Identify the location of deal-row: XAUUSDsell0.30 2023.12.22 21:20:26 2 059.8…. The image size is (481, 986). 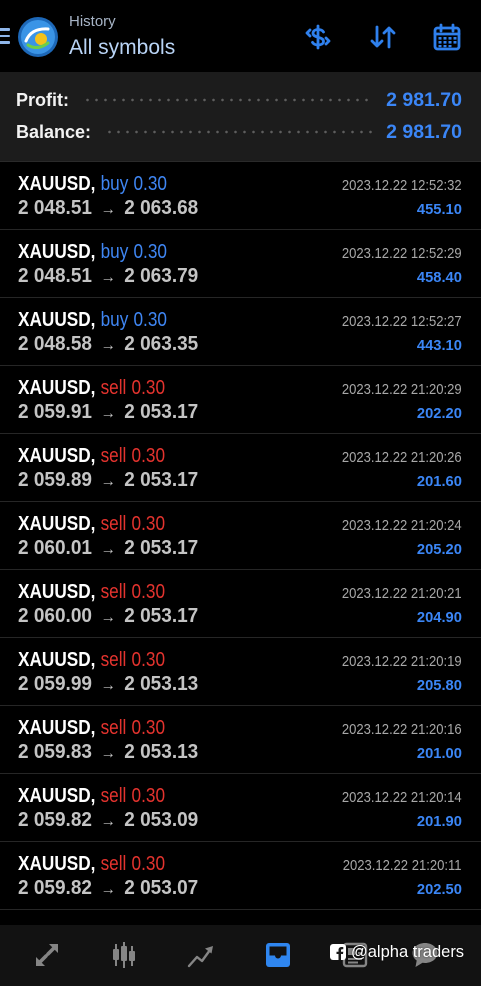
(240, 468).